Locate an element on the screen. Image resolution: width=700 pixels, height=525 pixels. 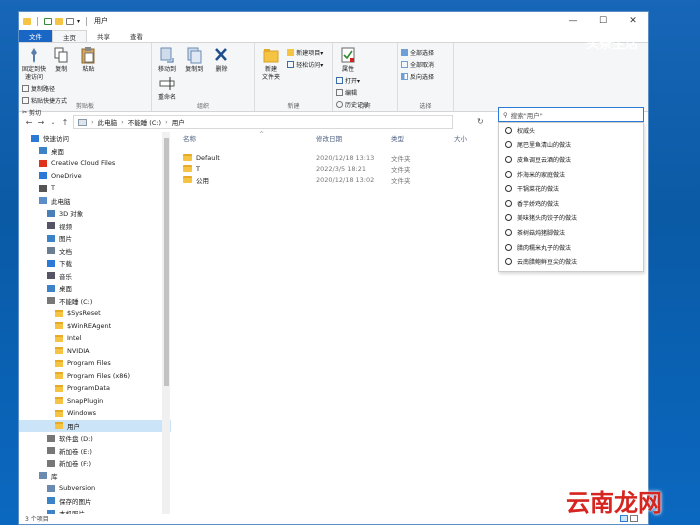
sidebar-item: 用户 is located at coordinates (95, 425).